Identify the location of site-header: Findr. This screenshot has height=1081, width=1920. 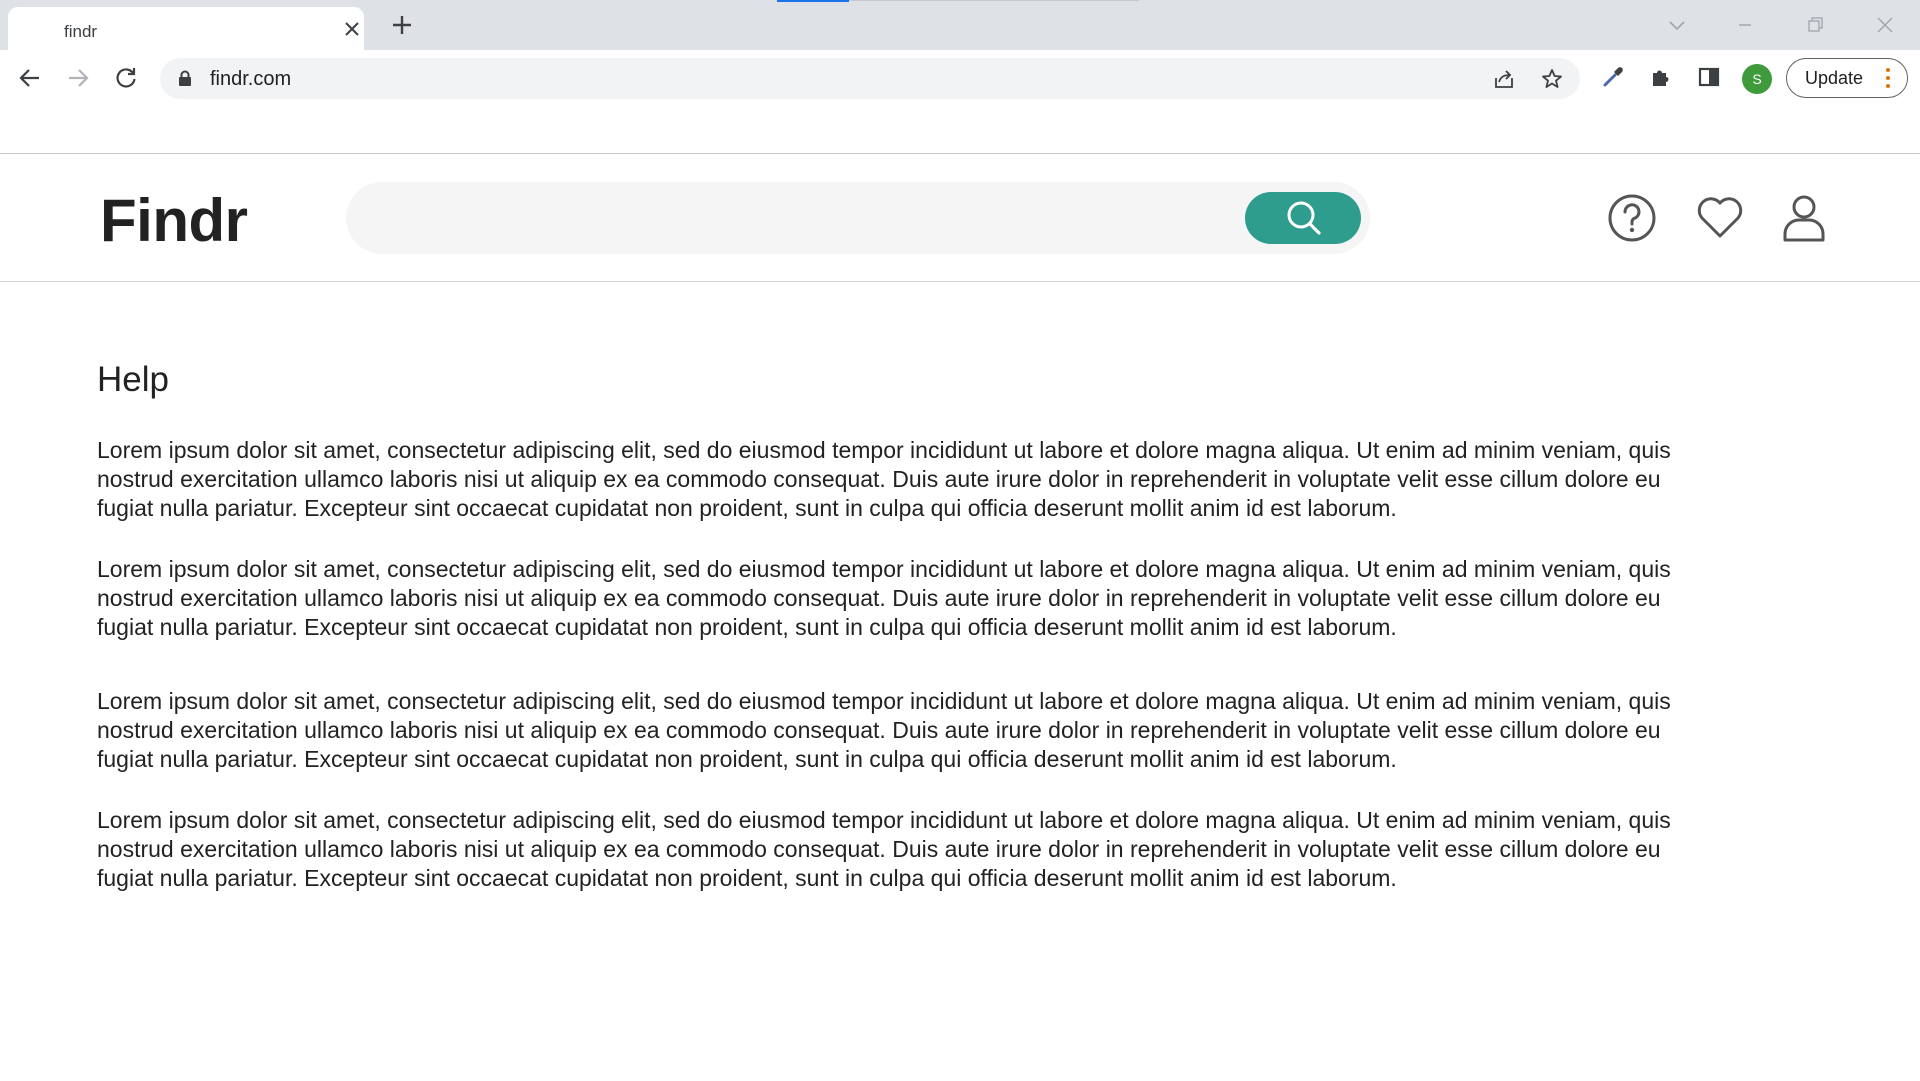
(960, 218).